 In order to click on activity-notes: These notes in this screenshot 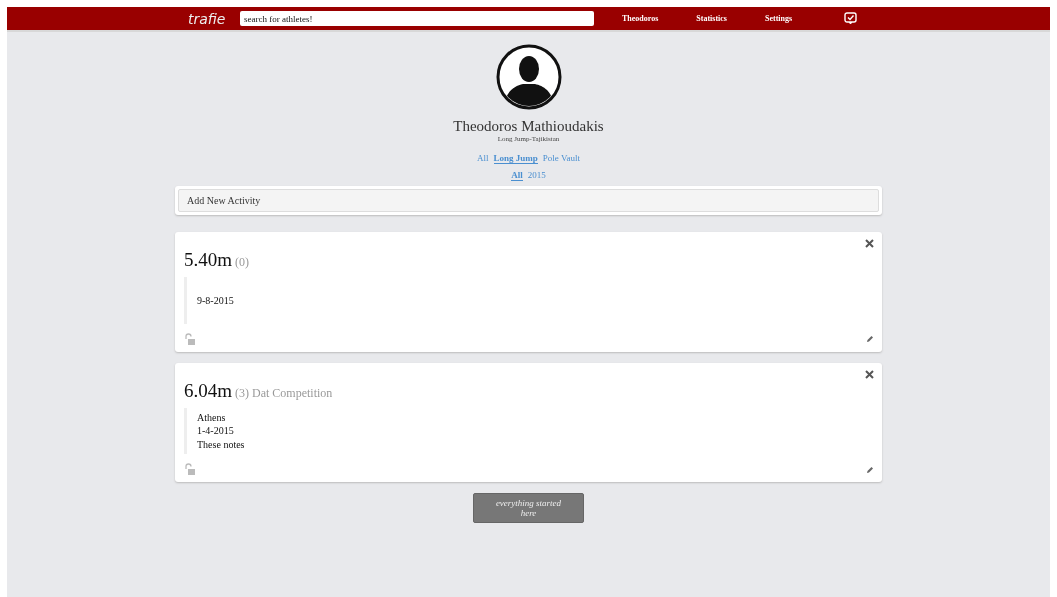, I will do `click(221, 444)`.